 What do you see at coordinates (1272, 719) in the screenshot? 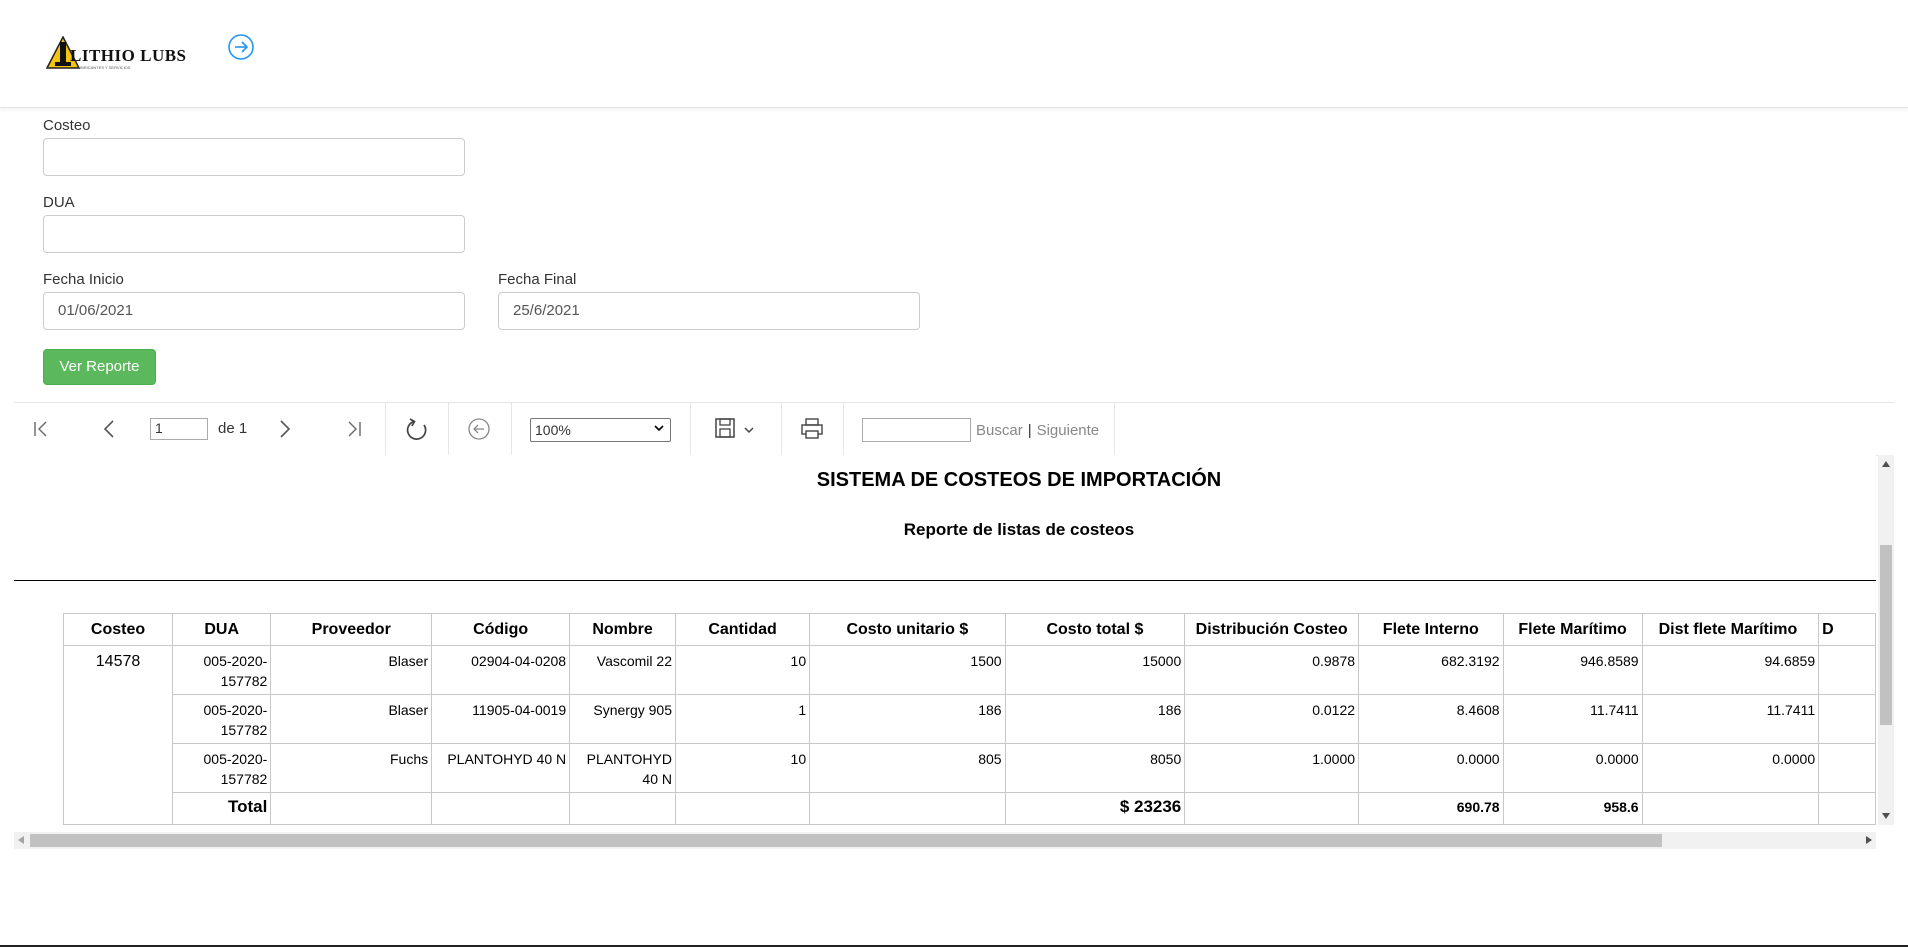
I see `distribucion-cell: 0.0122` at bounding box center [1272, 719].